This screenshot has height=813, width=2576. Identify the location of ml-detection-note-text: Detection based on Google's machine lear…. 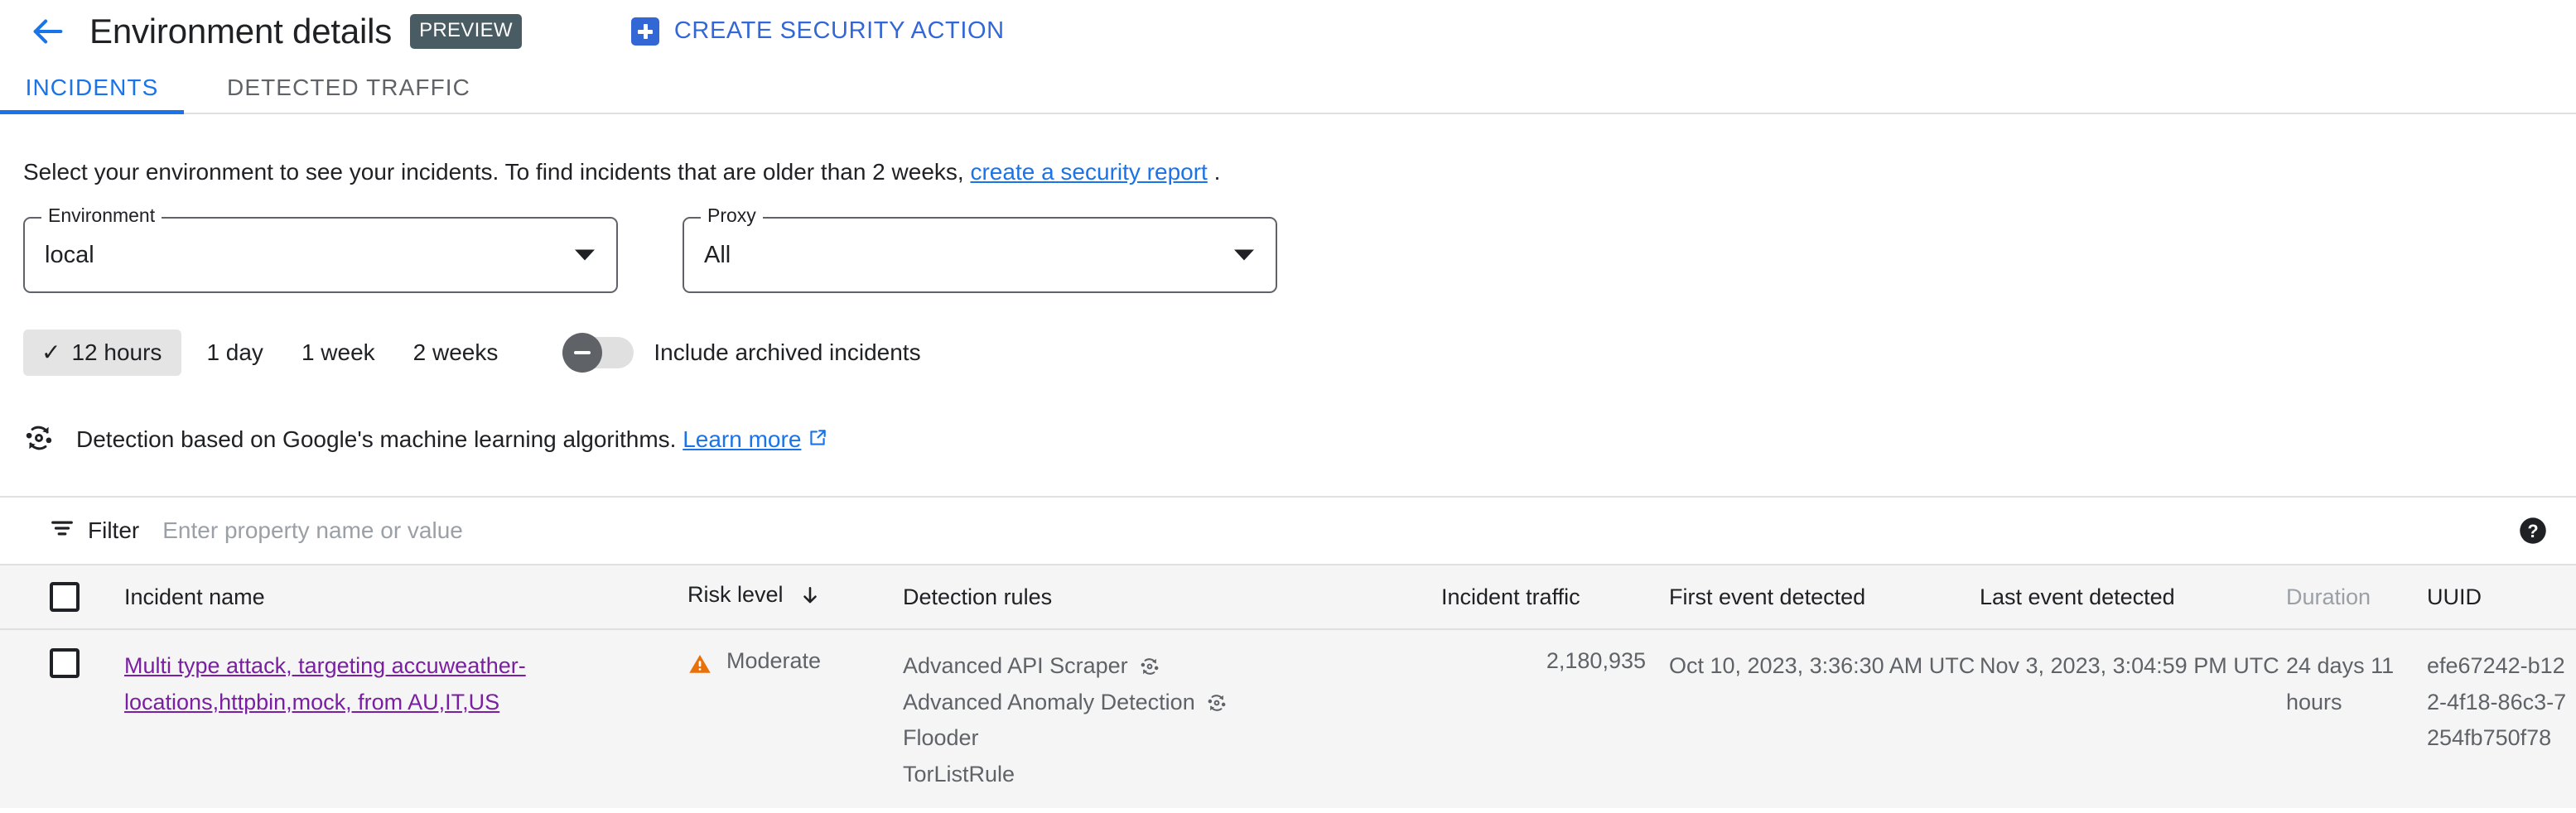
(452, 440).